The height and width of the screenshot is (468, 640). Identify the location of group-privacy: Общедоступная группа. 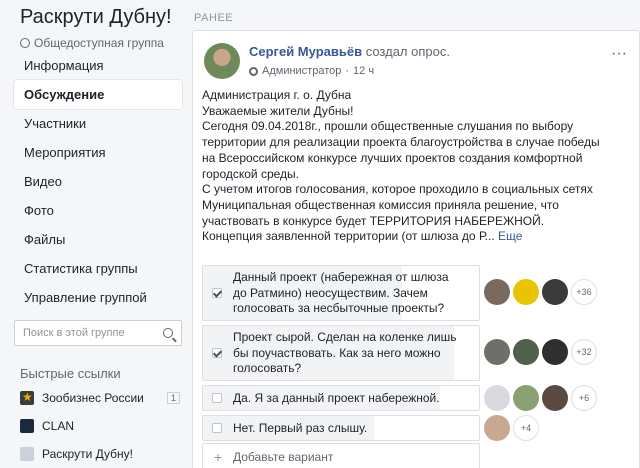
(92, 43).